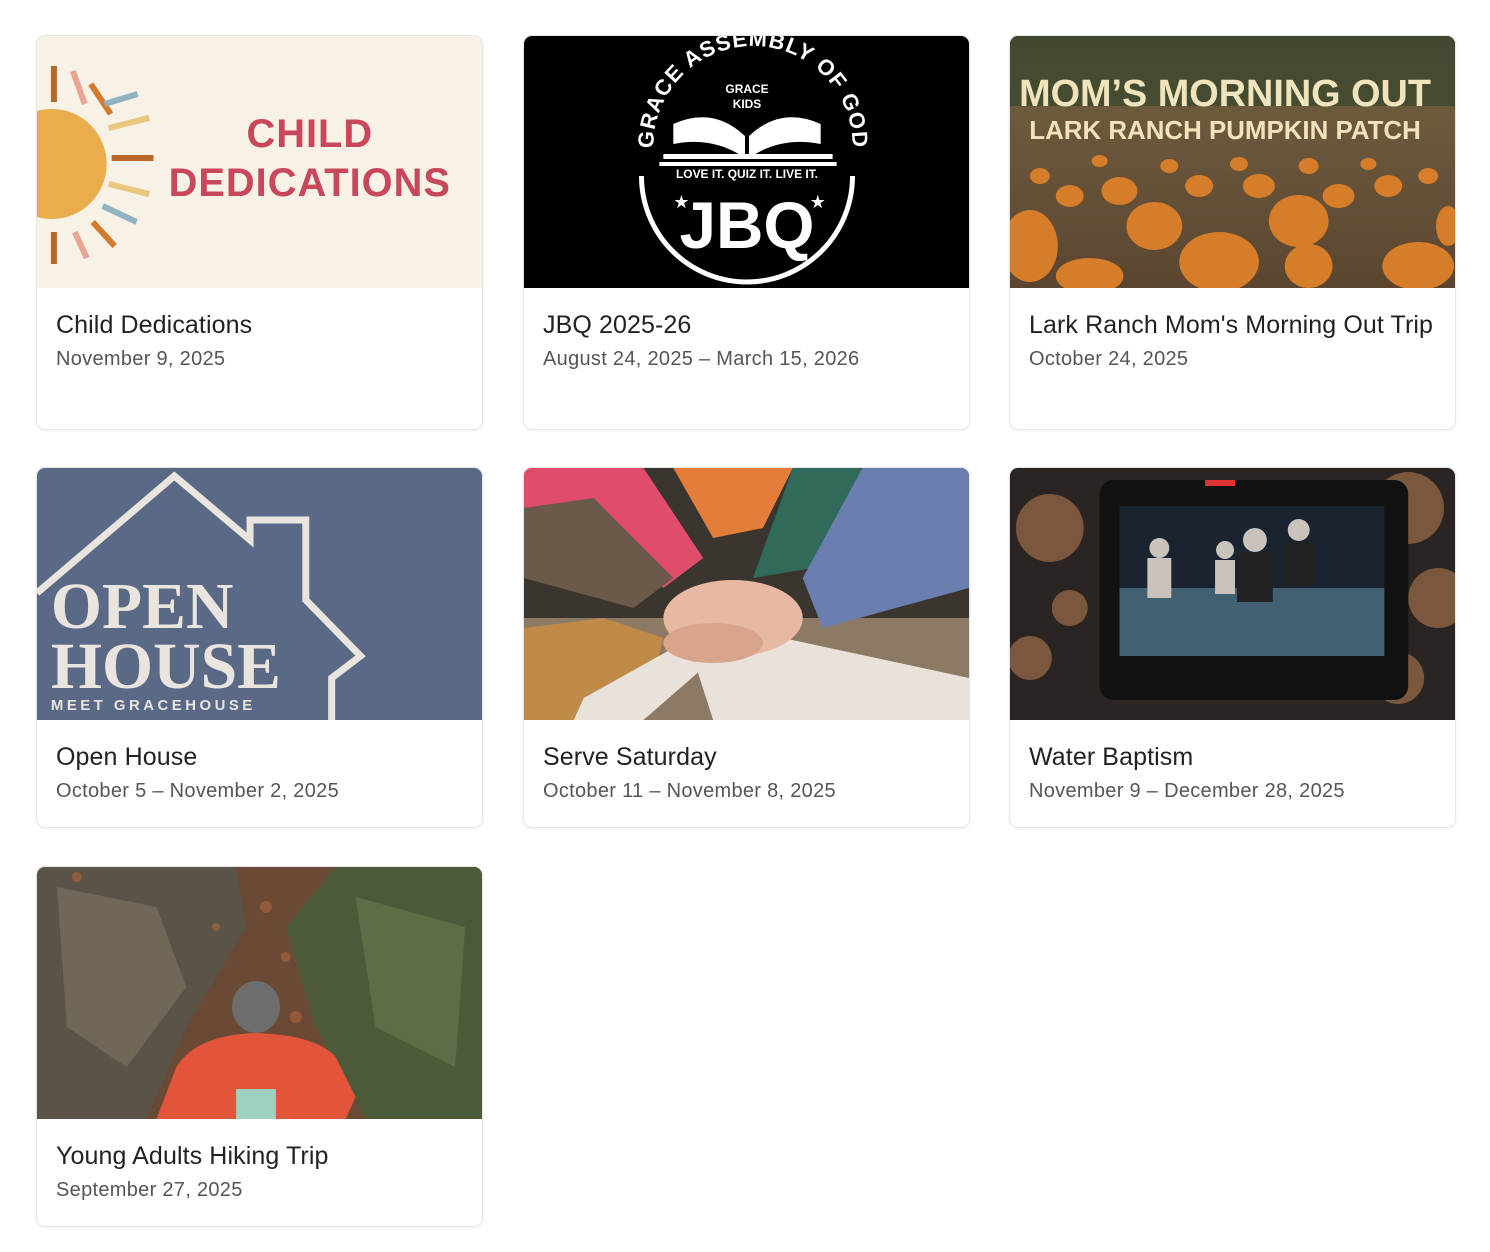  What do you see at coordinates (1232, 757) in the screenshot?
I see `event-title: Water Baptism` at bounding box center [1232, 757].